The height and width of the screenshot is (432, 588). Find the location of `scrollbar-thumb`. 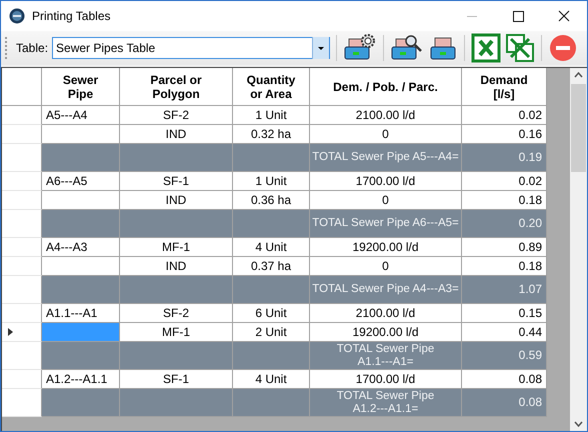

scrollbar-thumb is located at coordinates (578, 128).